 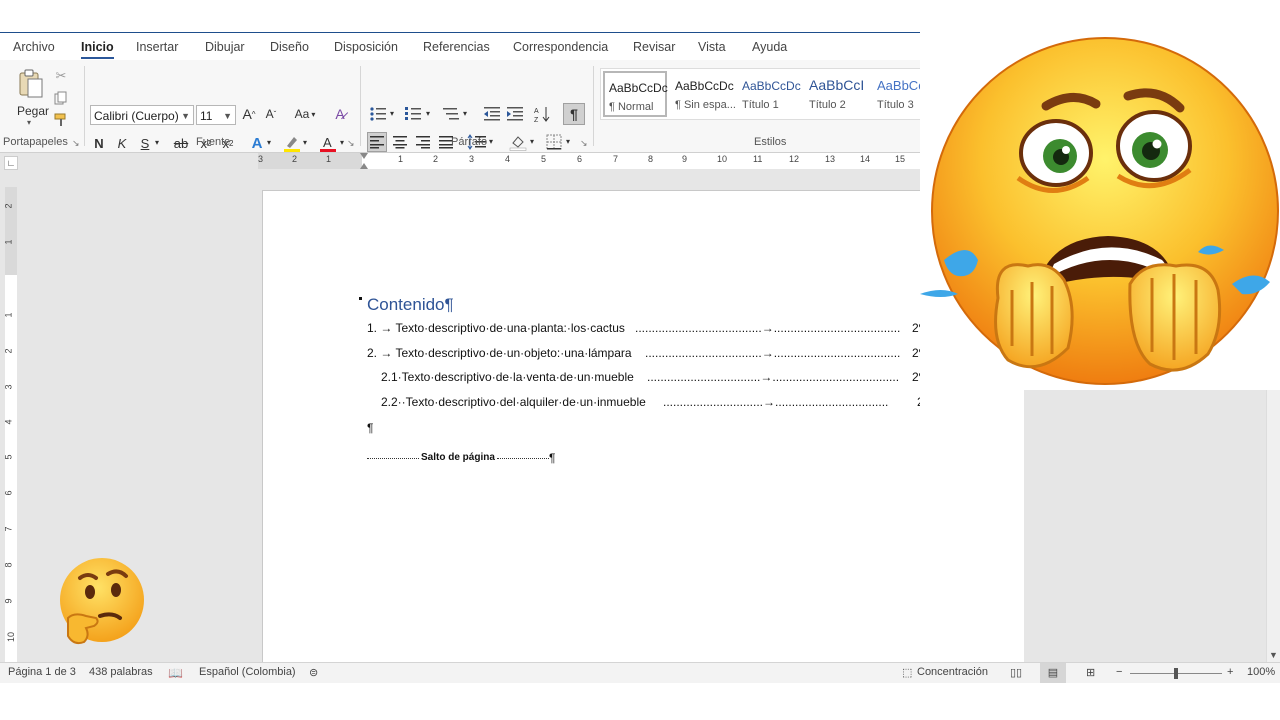 I want to click on style-normal: AaBbCcDc ¶ Normal, so click(x=635, y=94).